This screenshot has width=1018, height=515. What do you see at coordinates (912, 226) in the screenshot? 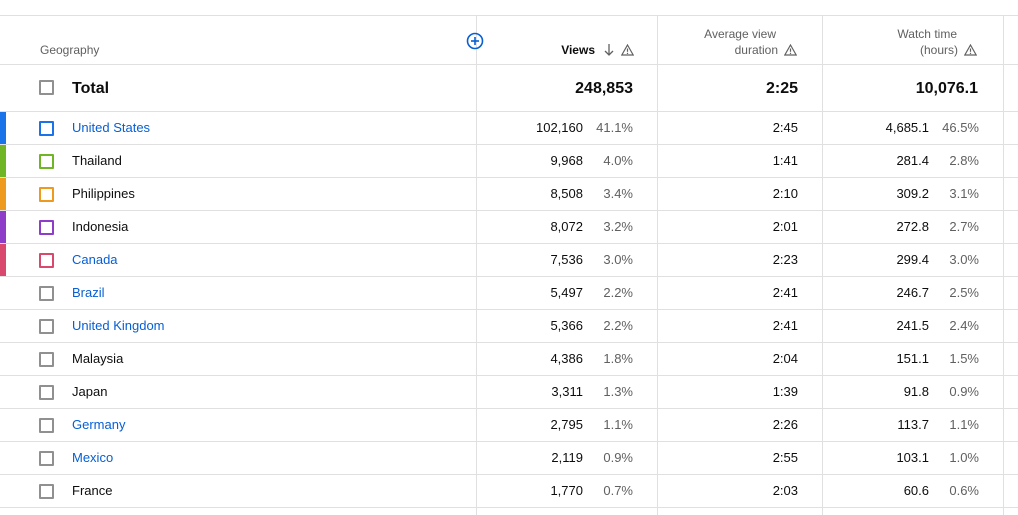
I see `watch-time-value: 272.8` at bounding box center [912, 226].